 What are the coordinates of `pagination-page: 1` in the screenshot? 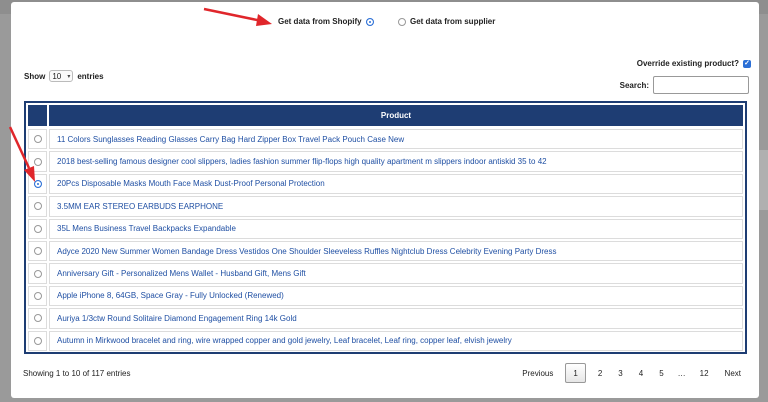 It's located at (575, 373).